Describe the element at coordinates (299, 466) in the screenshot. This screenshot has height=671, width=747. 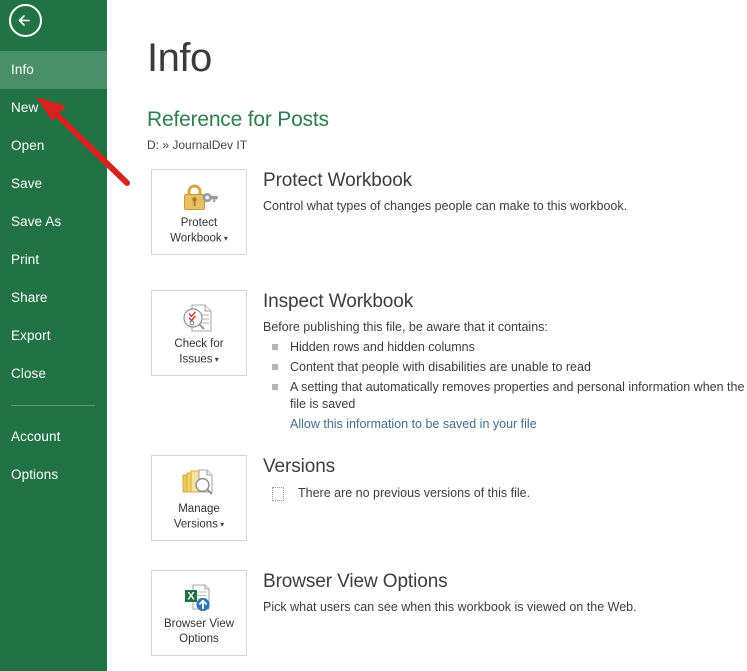
I see `section-heading: Versions` at that location.